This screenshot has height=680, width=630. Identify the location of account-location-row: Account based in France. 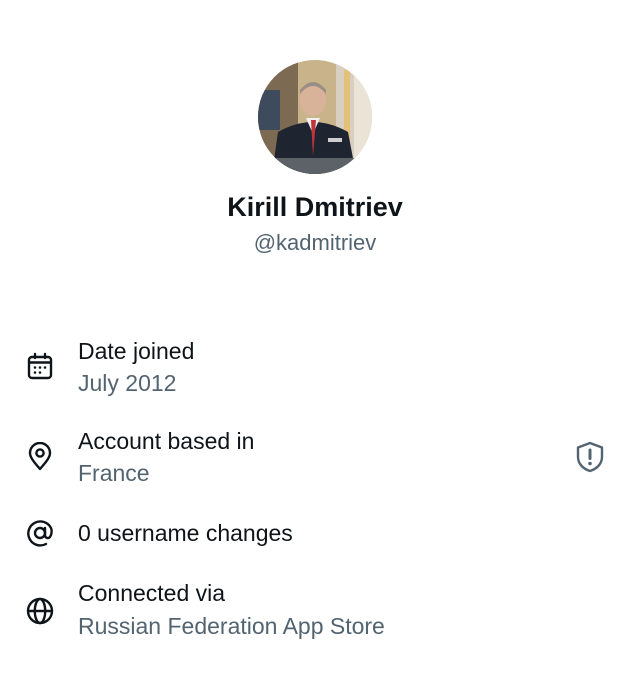
(315, 458).